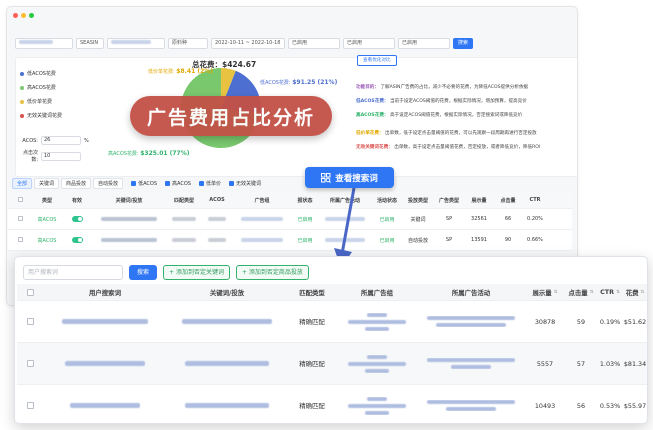 Image resolution: width=653 pixels, height=430 pixels. I want to click on clicks-input: 10, so click(61, 156).